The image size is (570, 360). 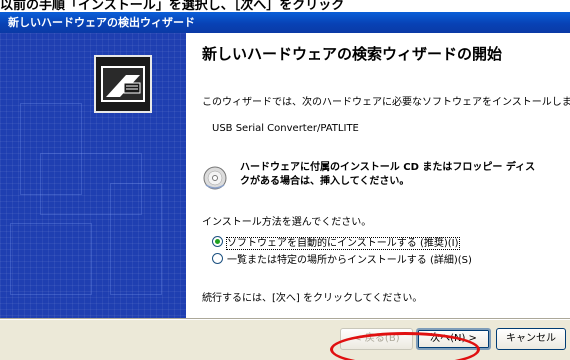 What do you see at coordinates (285, 319) in the screenshot?
I see `footer-divider` at bounding box center [285, 319].